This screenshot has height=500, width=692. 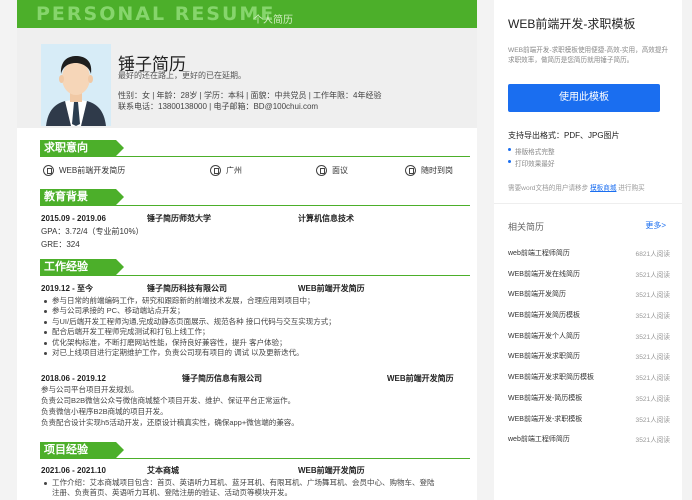 I want to click on related-item-count: 6821人阅读, so click(x=652, y=254).